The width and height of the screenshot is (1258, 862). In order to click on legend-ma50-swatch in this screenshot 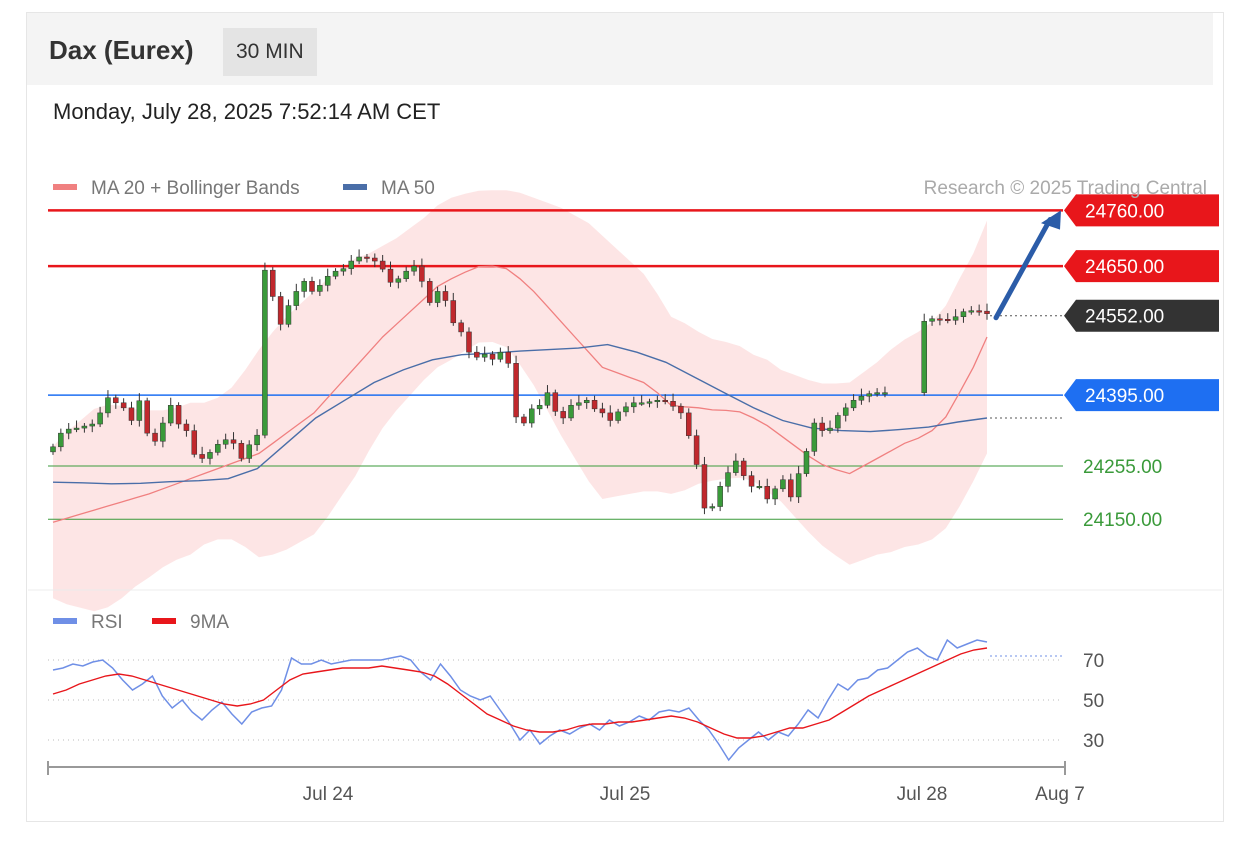, I will do `click(355, 187)`.